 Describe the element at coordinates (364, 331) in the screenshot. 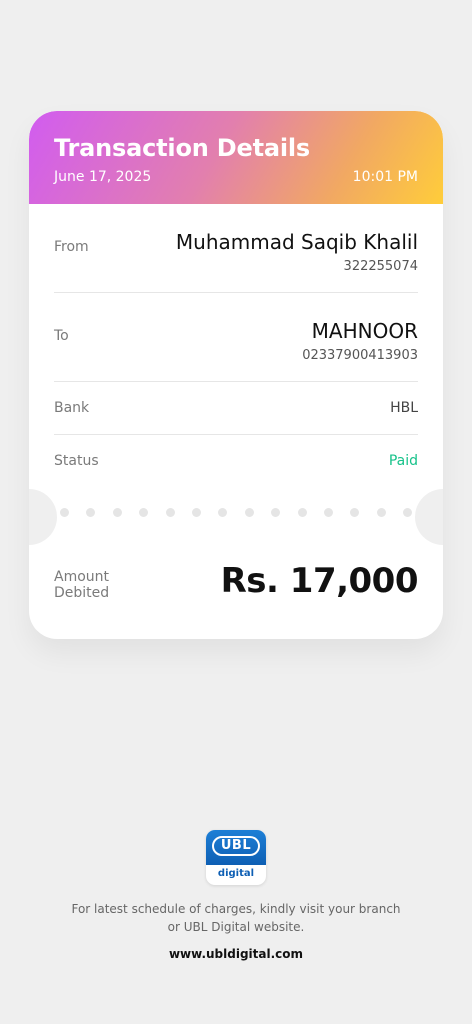

I see `to-name: MAHNOOR` at that location.